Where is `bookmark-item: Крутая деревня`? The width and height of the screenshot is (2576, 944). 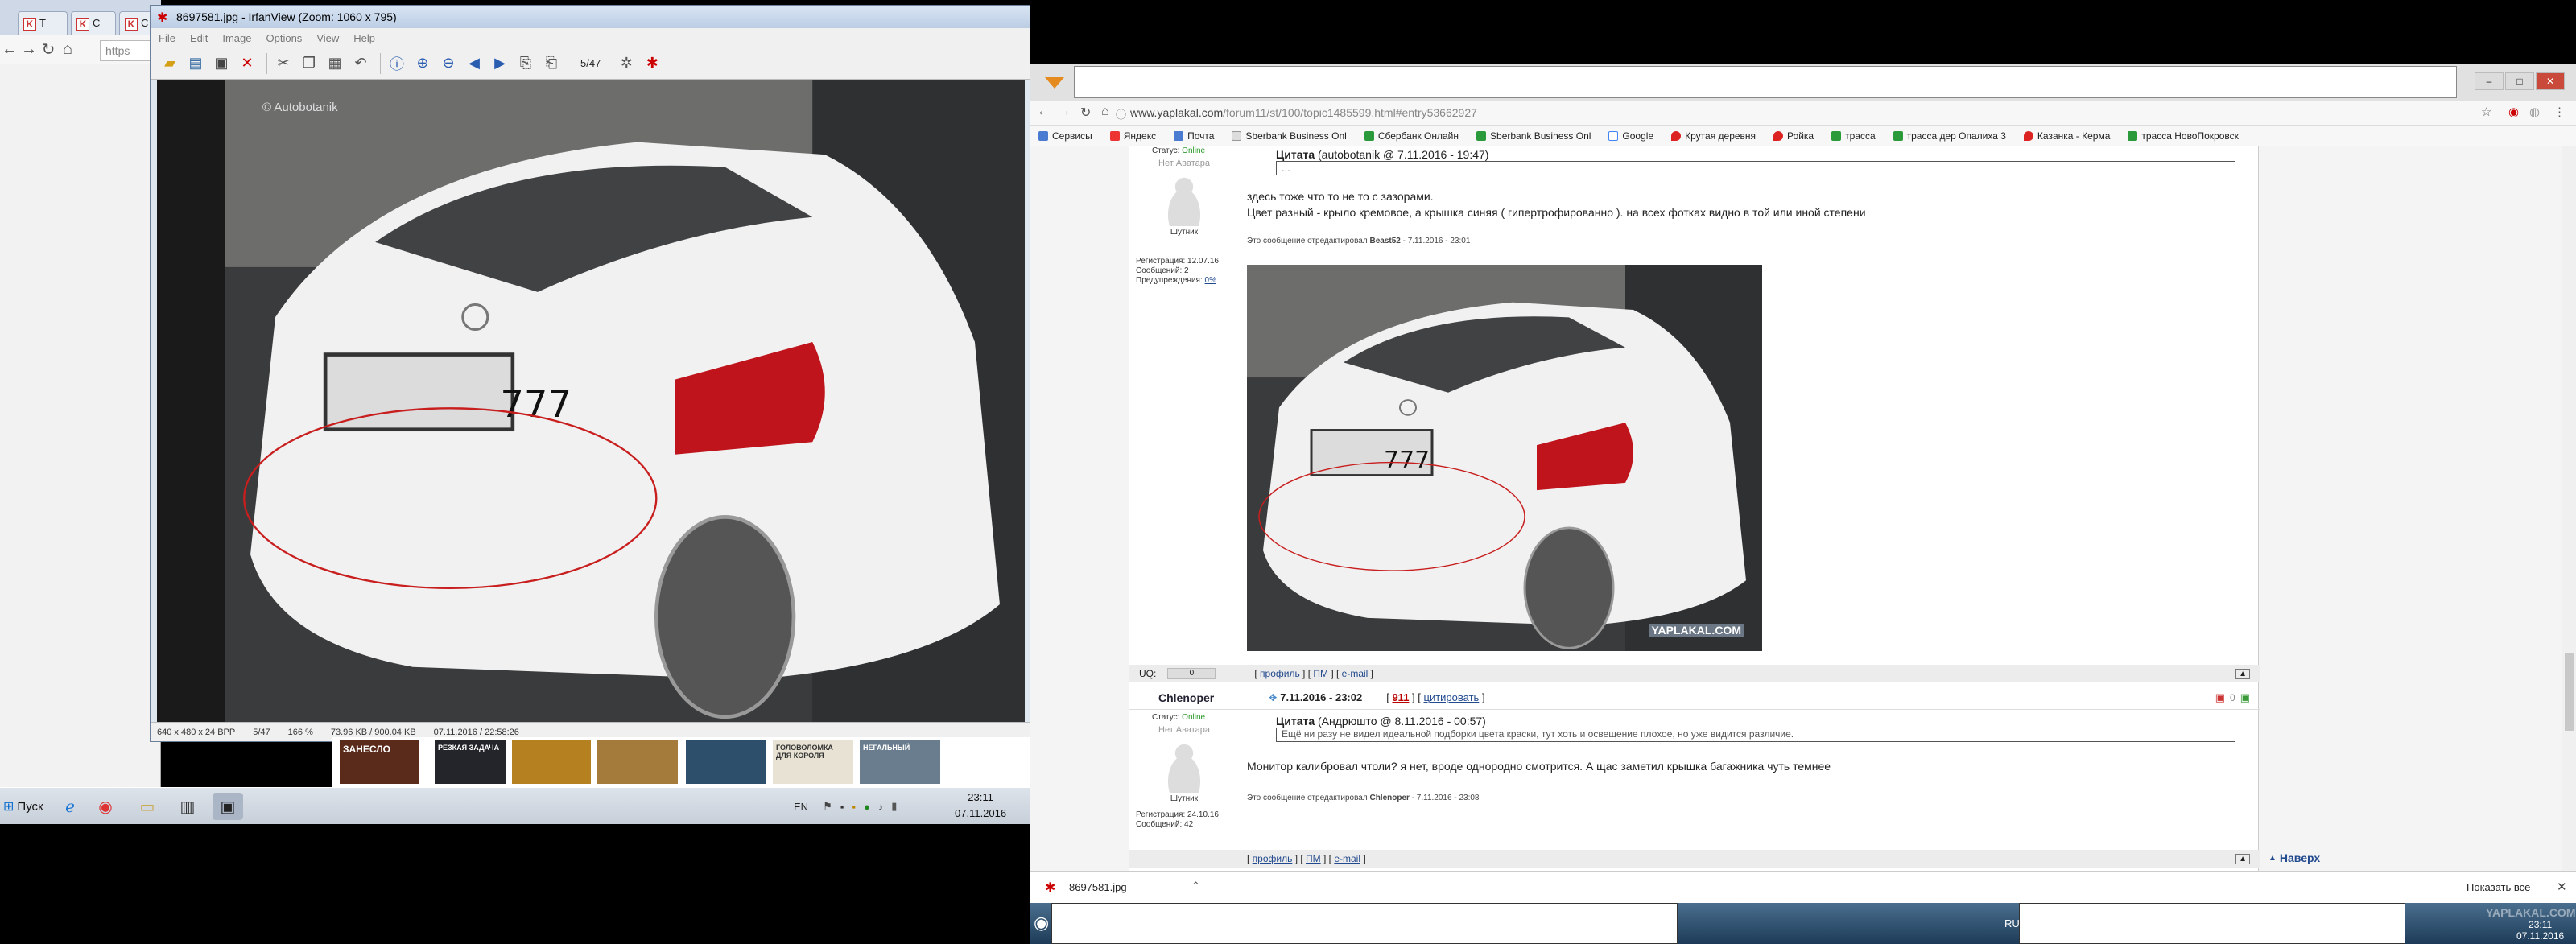 bookmark-item: Крутая деревня is located at coordinates (1713, 136).